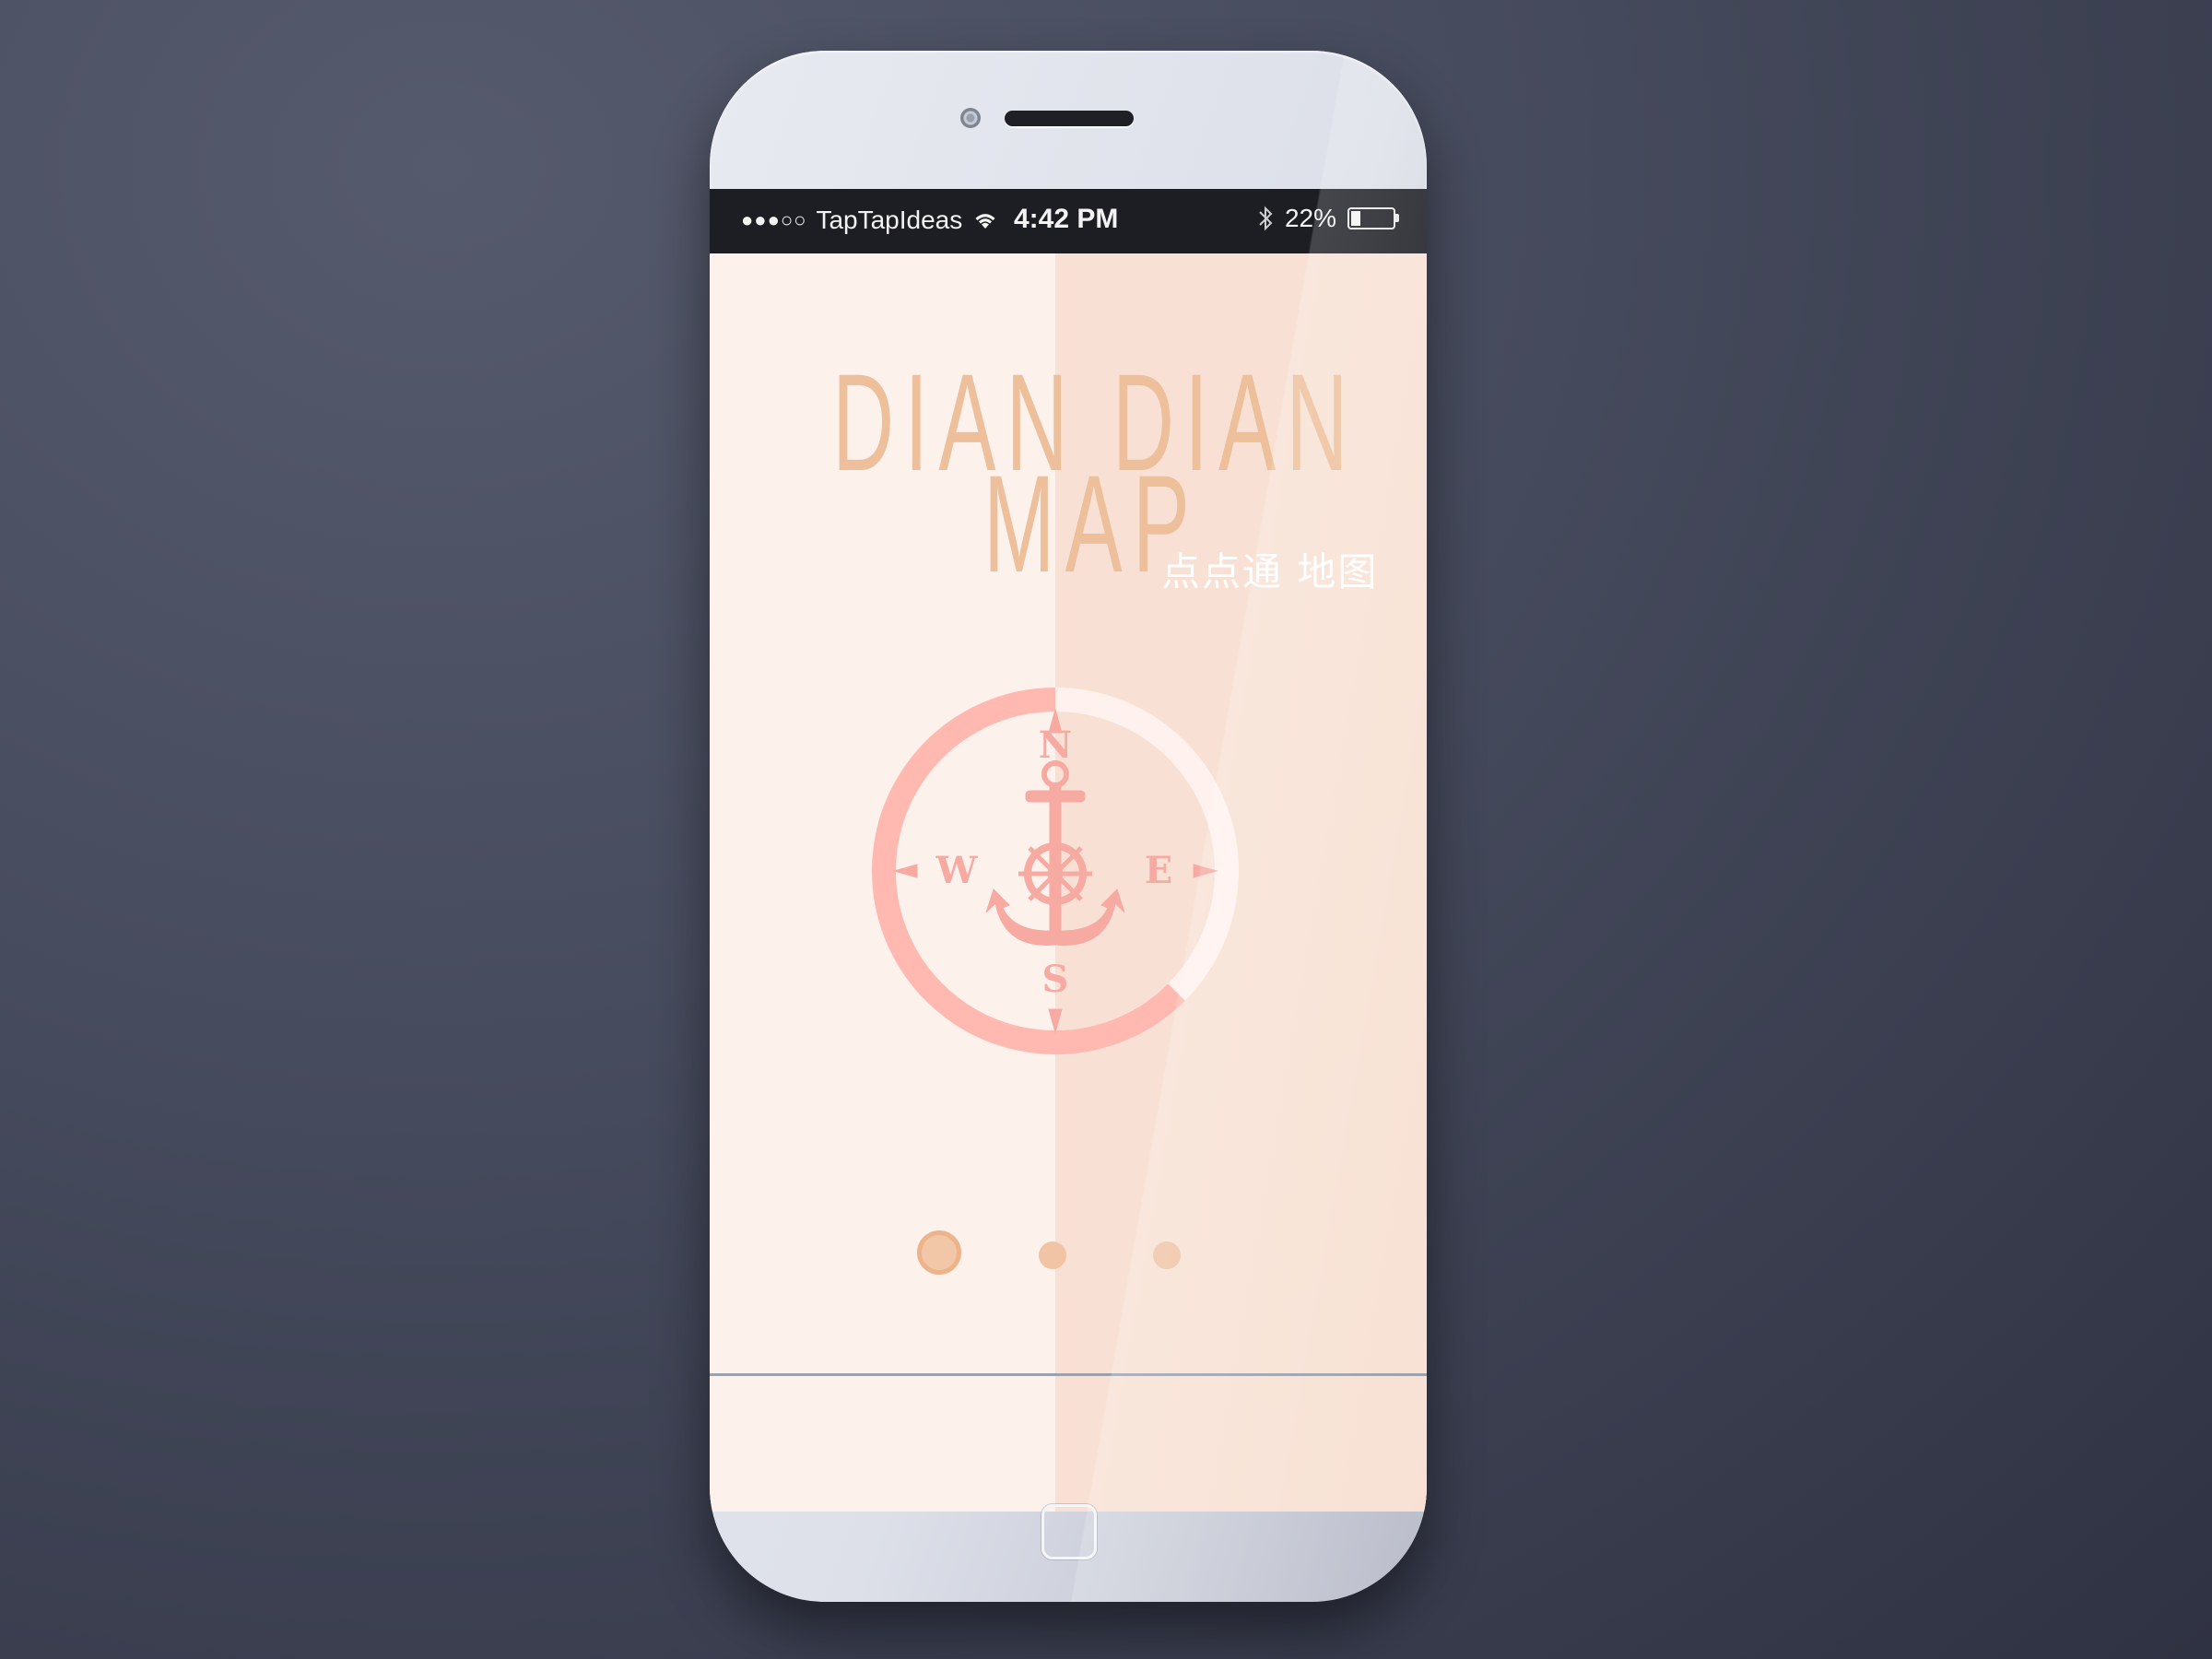 Image resolution: width=2212 pixels, height=1659 pixels. I want to click on home-button-icon, so click(1069, 1531).